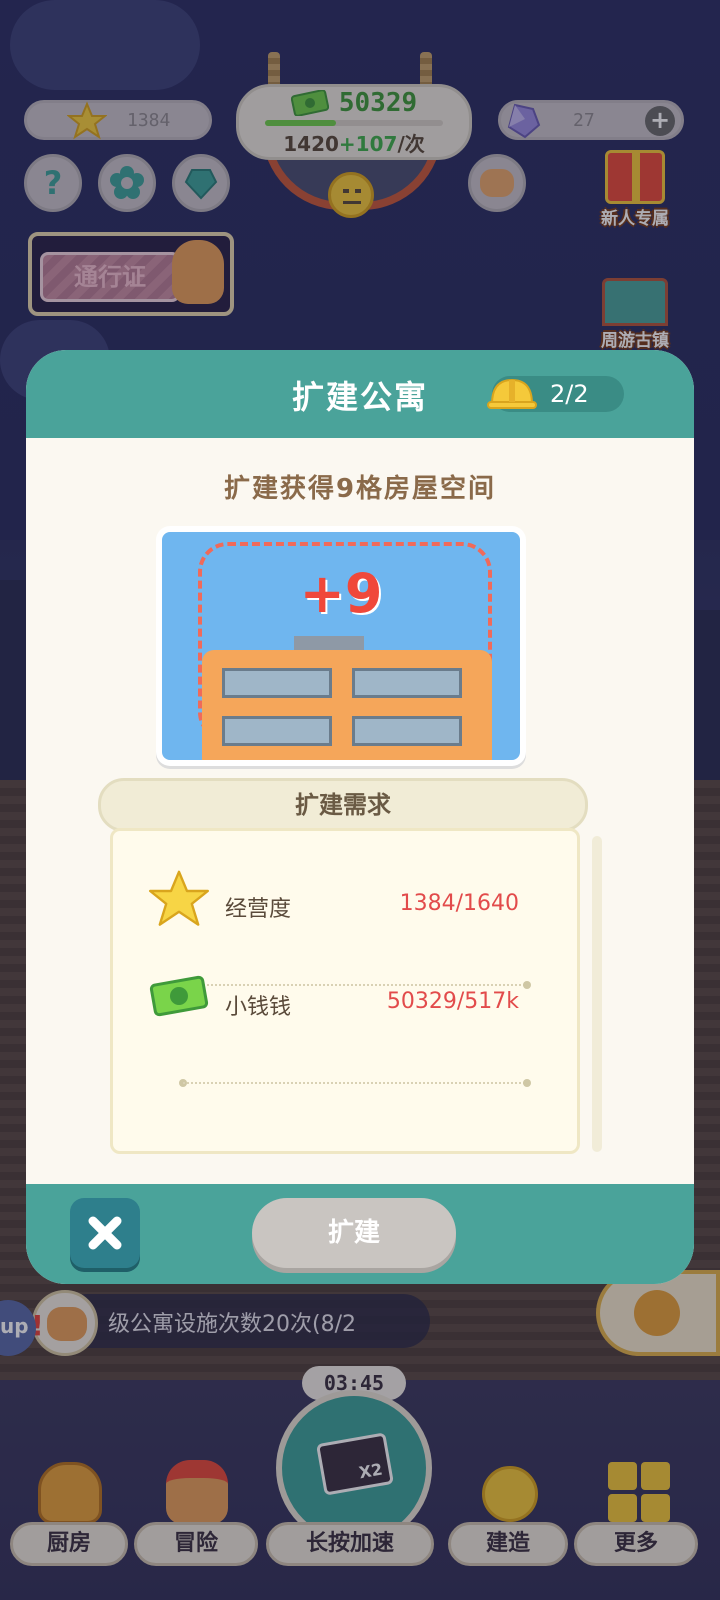 The height and width of the screenshot is (1600, 720). I want to click on requirement-name: 小钱钱, so click(258, 1007).